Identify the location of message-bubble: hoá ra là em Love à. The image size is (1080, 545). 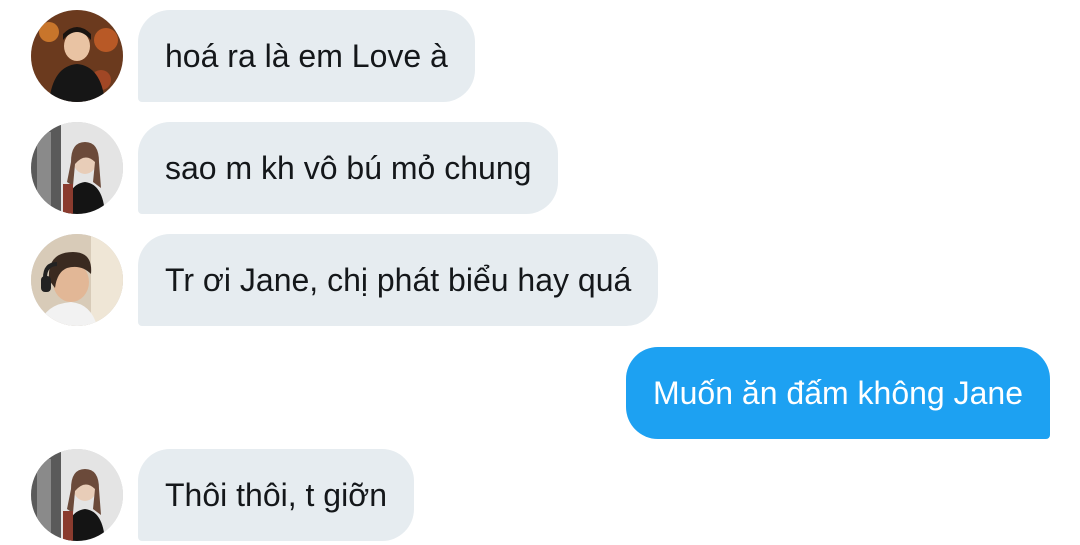
(306, 56).